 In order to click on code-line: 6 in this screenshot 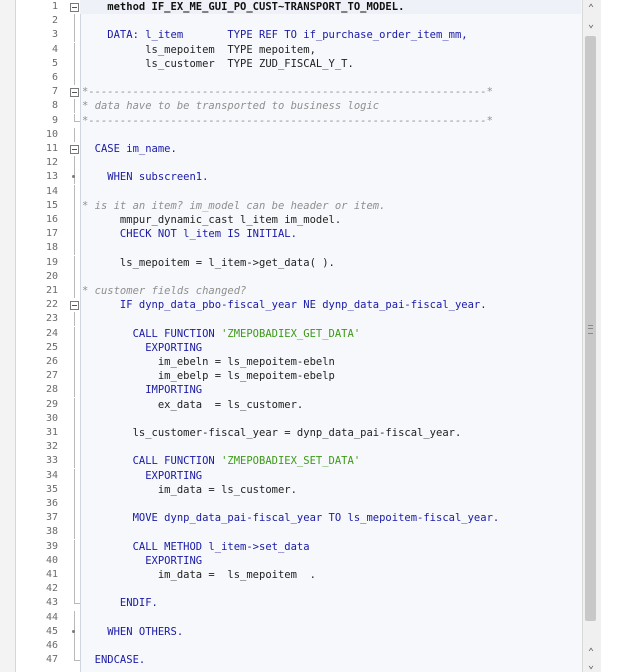, I will do `click(298, 78)`.